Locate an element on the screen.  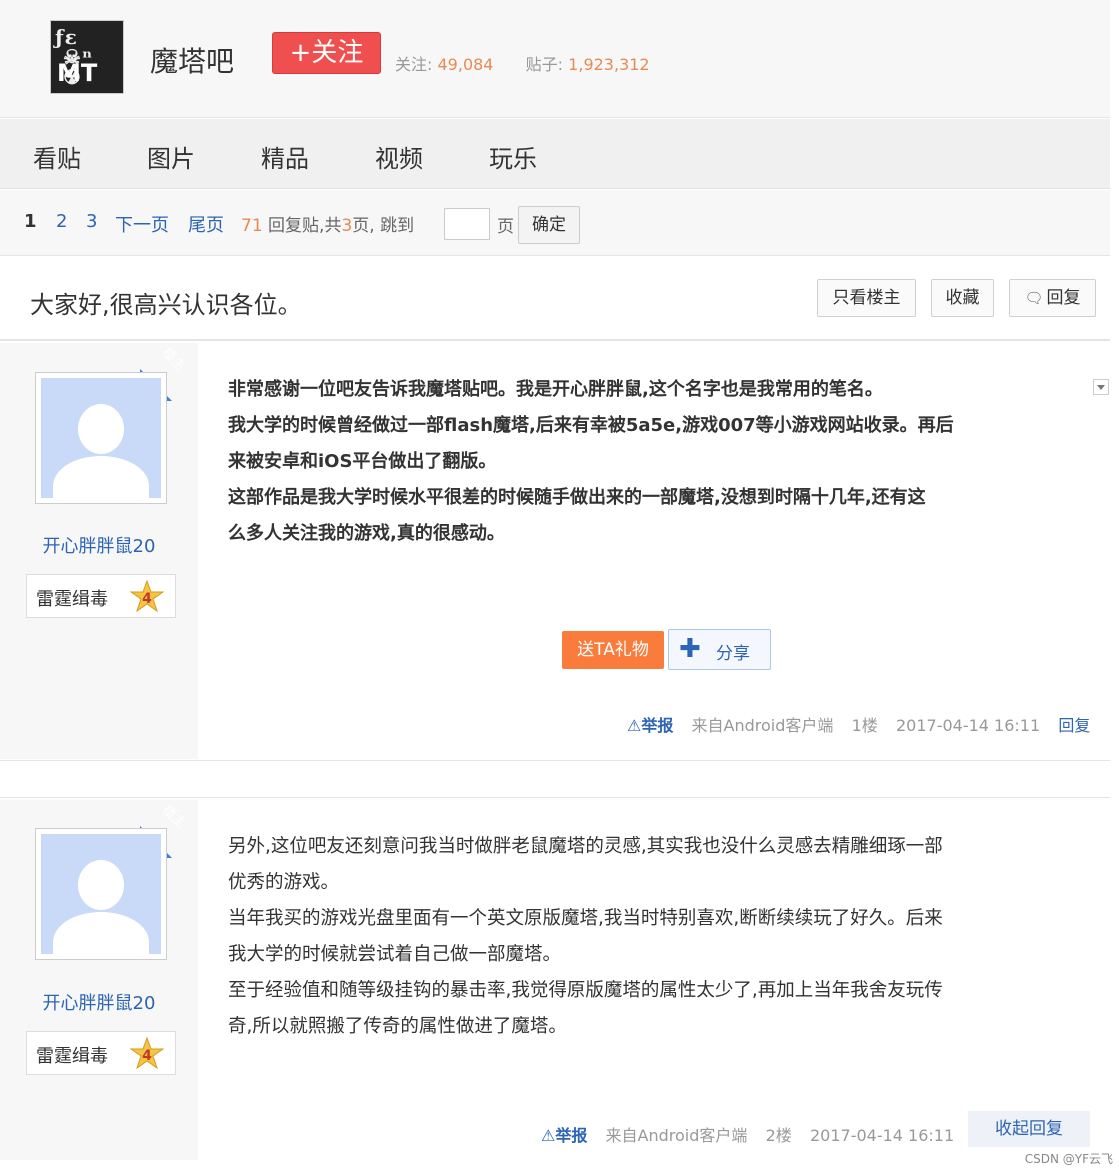
post-menu-dropdown-icon is located at coordinates (1101, 387).